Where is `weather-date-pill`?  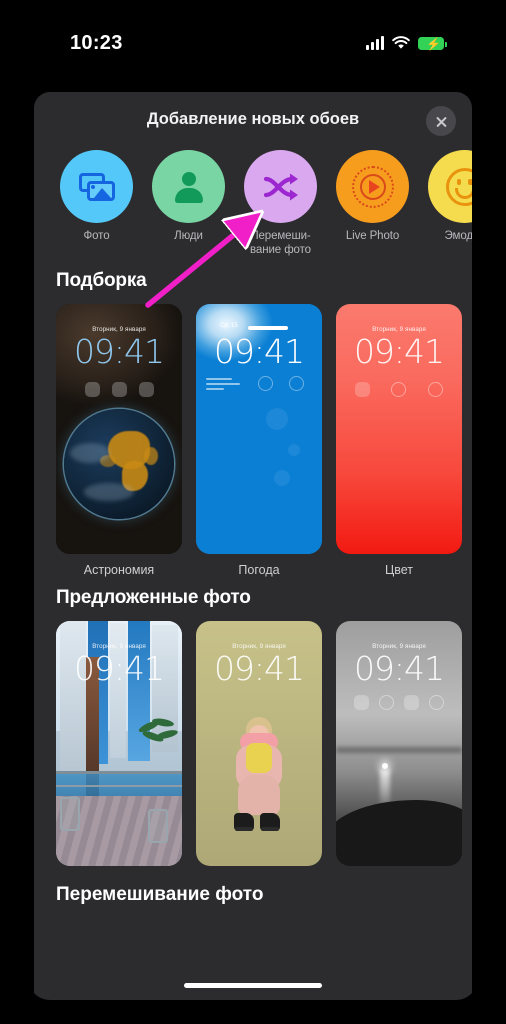 weather-date-pill is located at coordinates (268, 328).